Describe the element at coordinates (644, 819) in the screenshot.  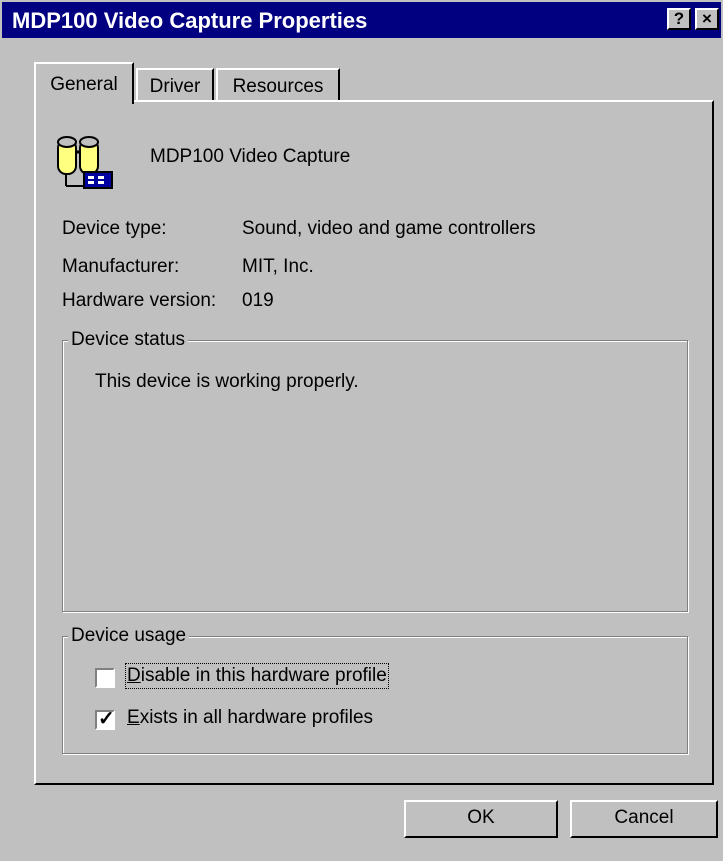
I see `cancel-button: Cancel` at that location.